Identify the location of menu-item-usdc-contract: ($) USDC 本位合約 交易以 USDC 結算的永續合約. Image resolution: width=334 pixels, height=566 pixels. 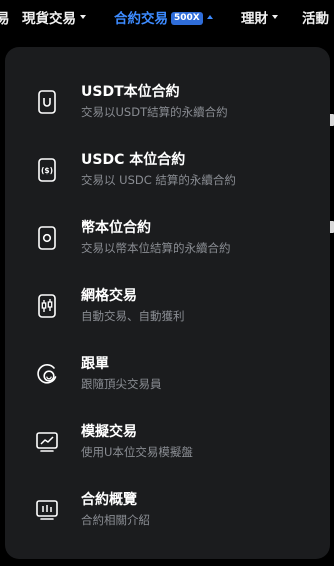
(167, 171).